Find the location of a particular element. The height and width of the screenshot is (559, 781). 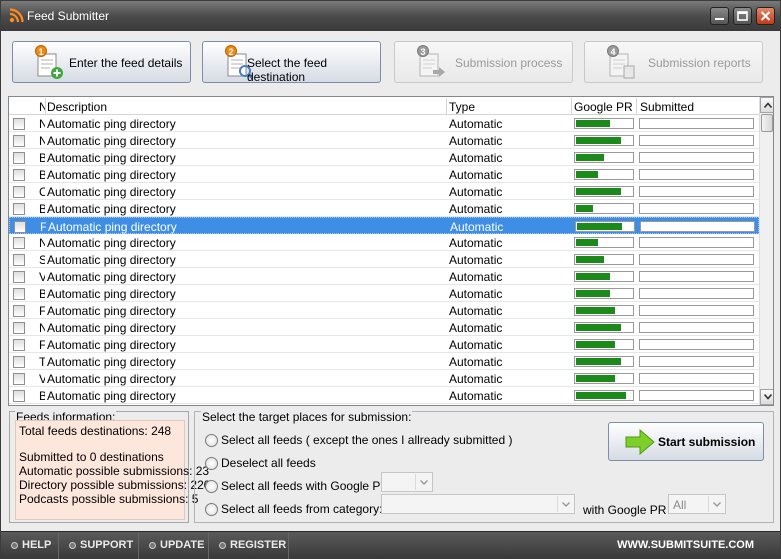

minimize-button is located at coordinates (719, 16).